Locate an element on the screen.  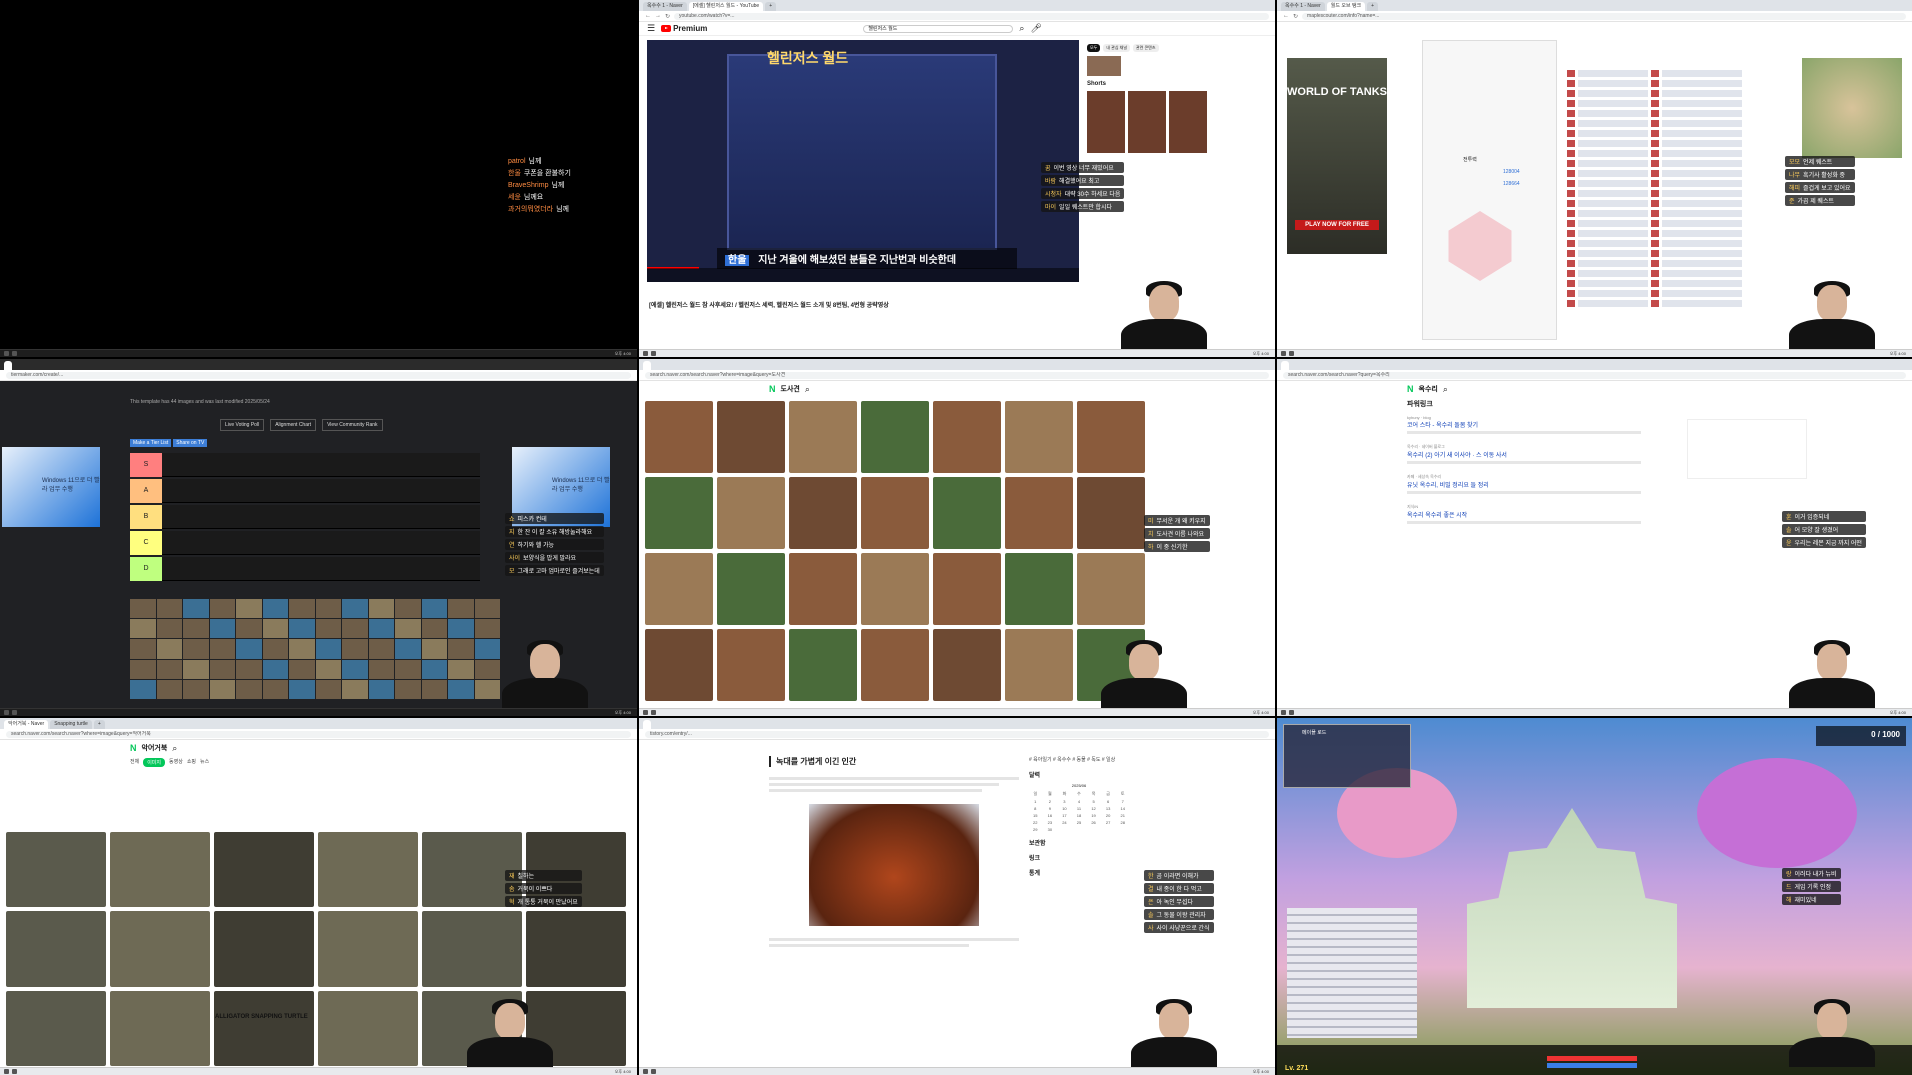
calendar-day: 20 is located at coordinates (1108, 815).